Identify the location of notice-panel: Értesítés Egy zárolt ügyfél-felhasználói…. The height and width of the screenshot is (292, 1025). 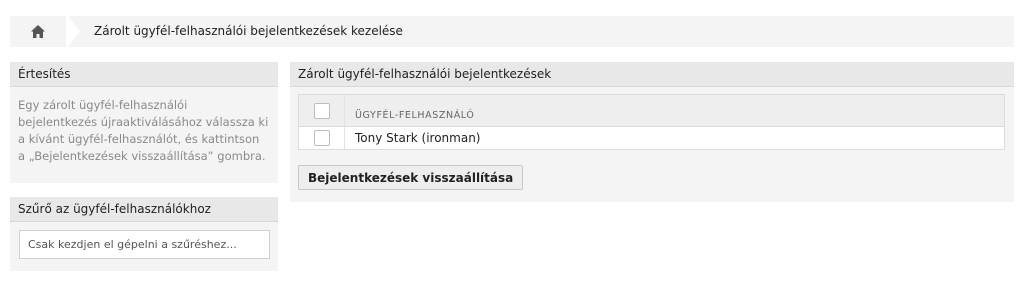
(144, 122).